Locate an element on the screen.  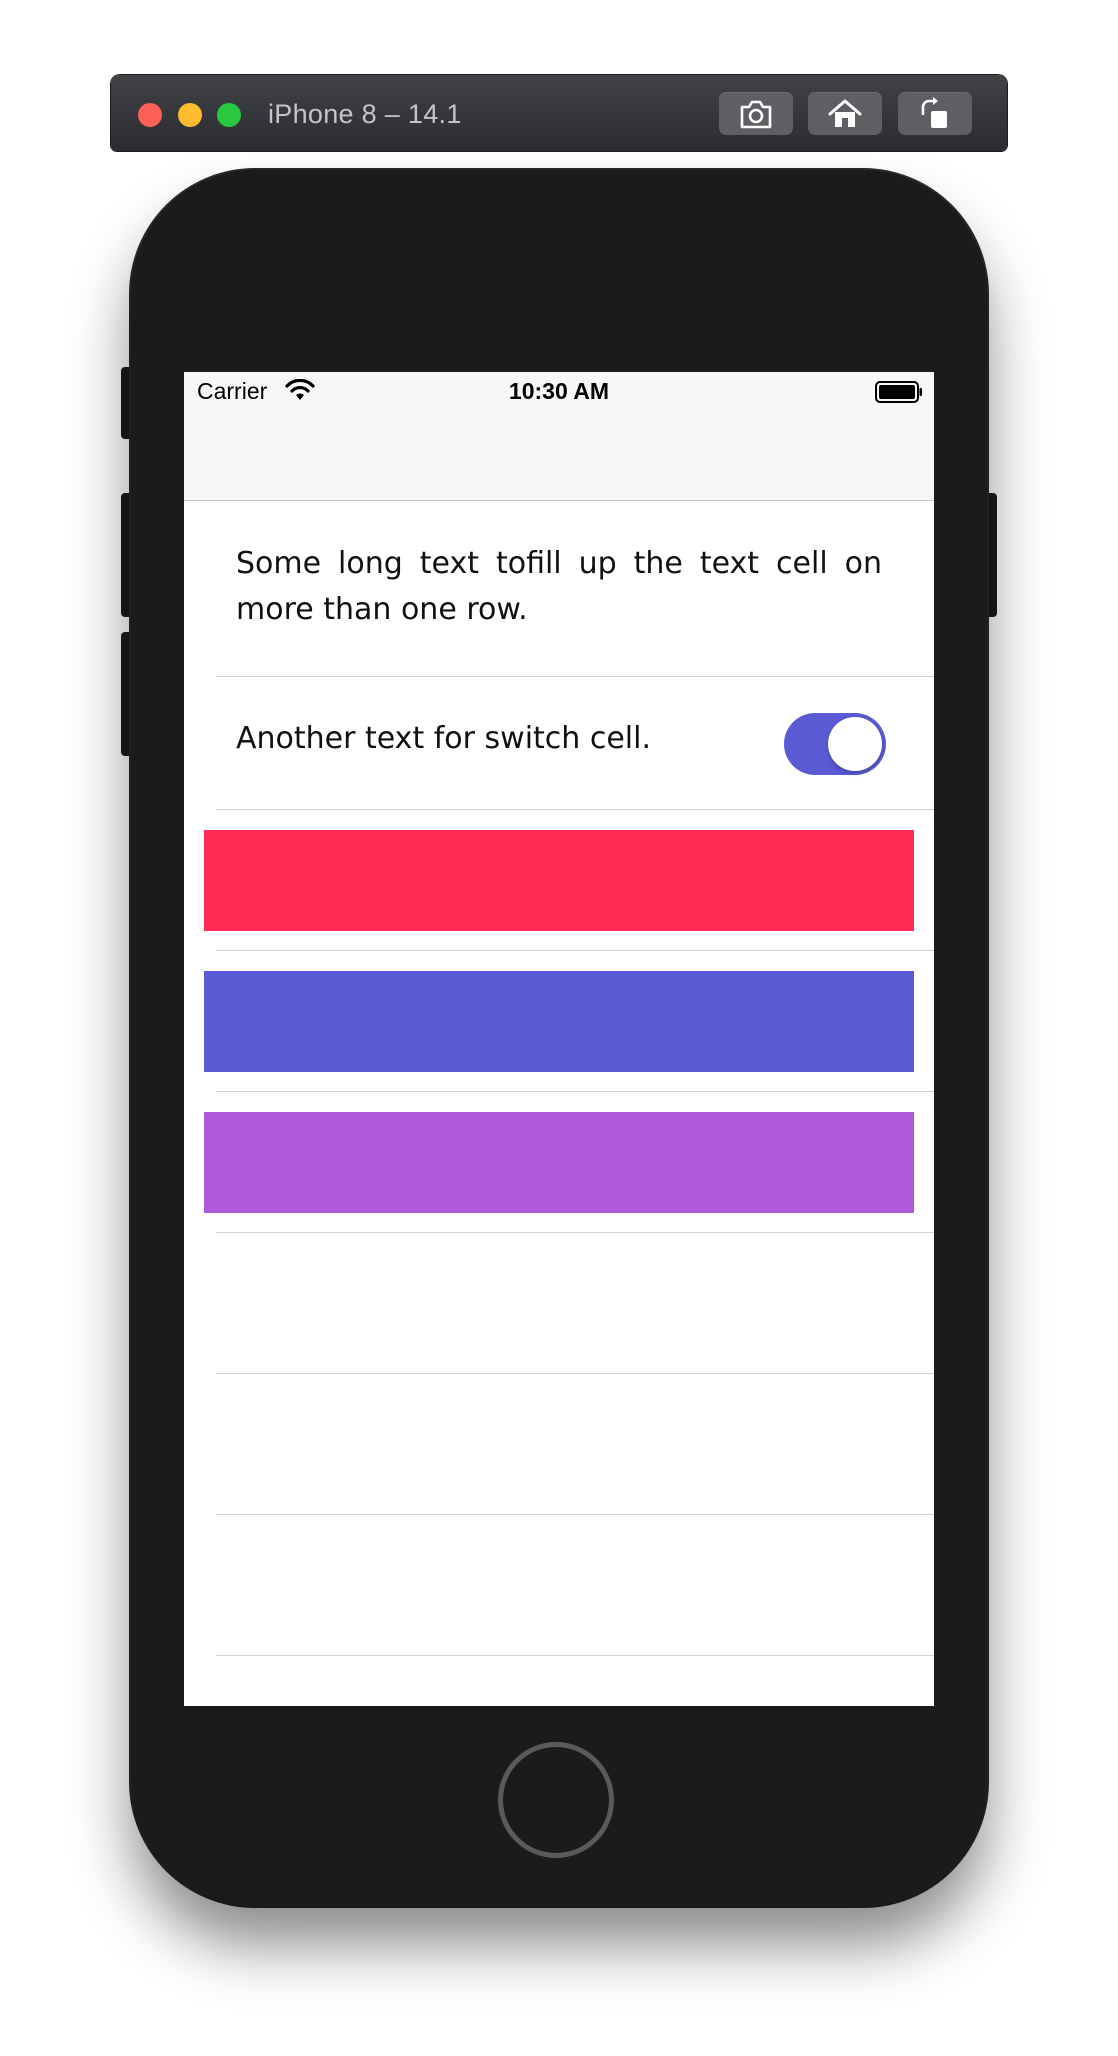
color-cell-blue is located at coordinates (559, 1021).